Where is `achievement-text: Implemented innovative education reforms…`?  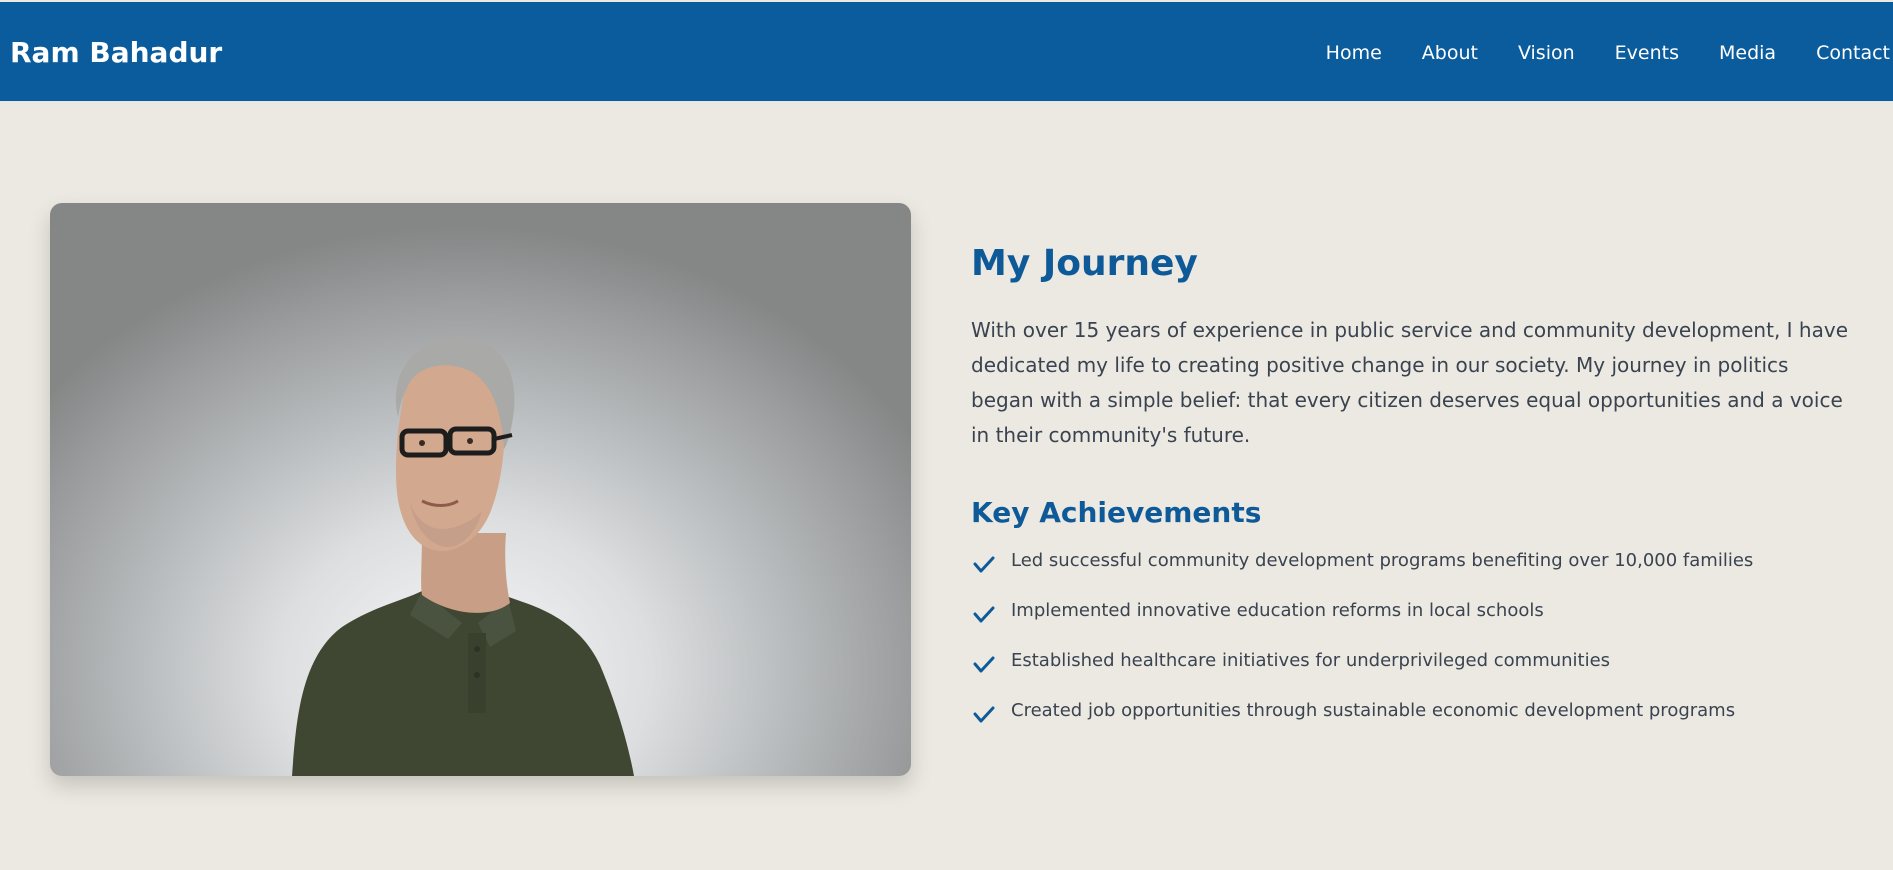
achievement-text: Implemented innovative education reforms… is located at coordinates (1277, 610).